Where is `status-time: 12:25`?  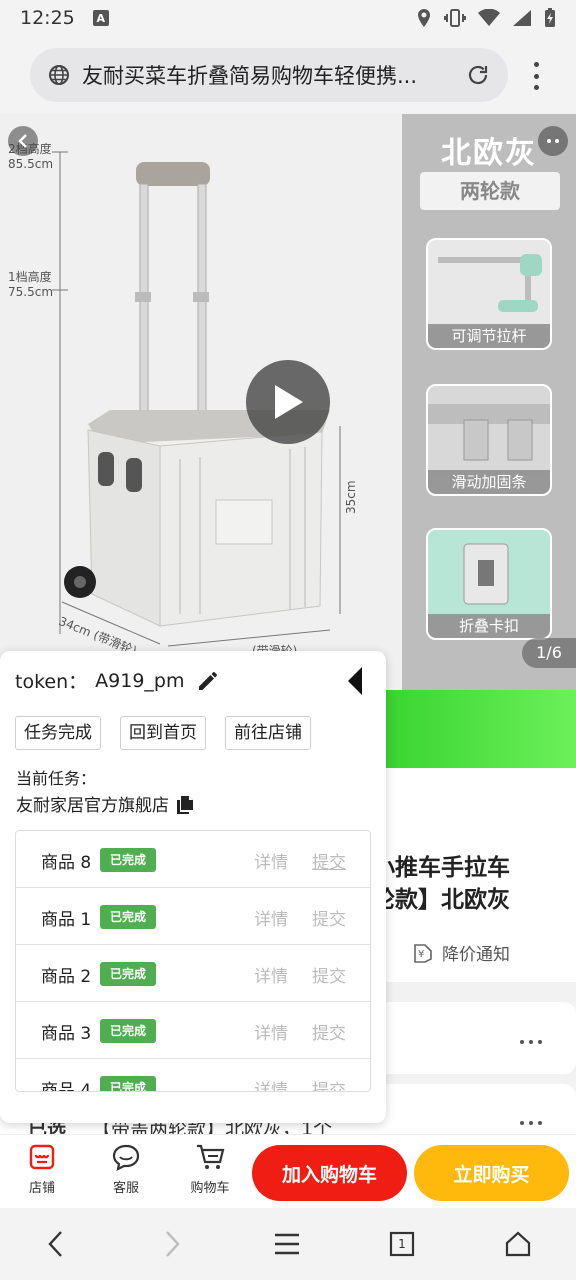 status-time: 12:25 is located at coordinates (47, 18).